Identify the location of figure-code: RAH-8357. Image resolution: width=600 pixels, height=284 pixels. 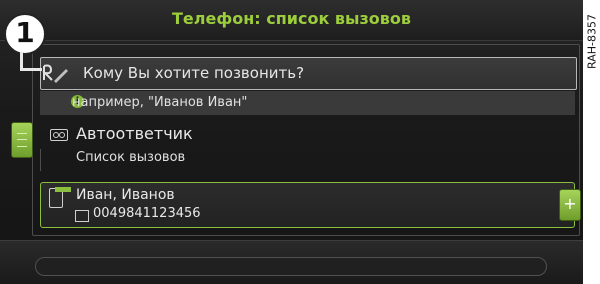
(592, 41).